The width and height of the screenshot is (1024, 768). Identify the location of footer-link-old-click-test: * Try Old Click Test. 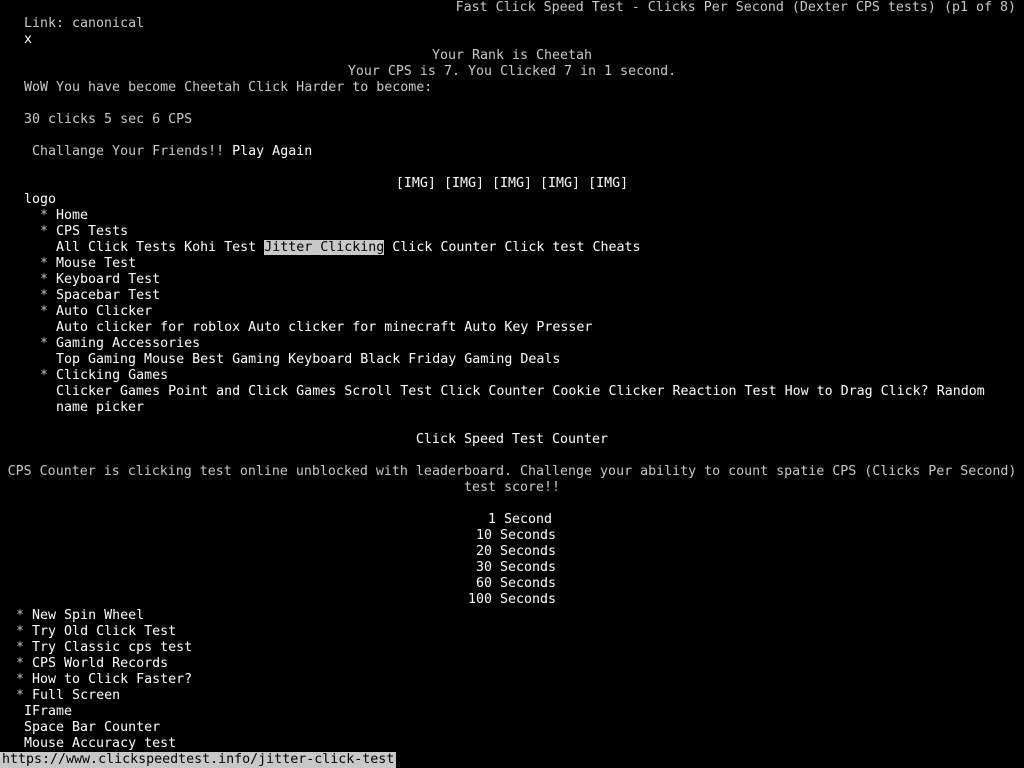
(96, 632).